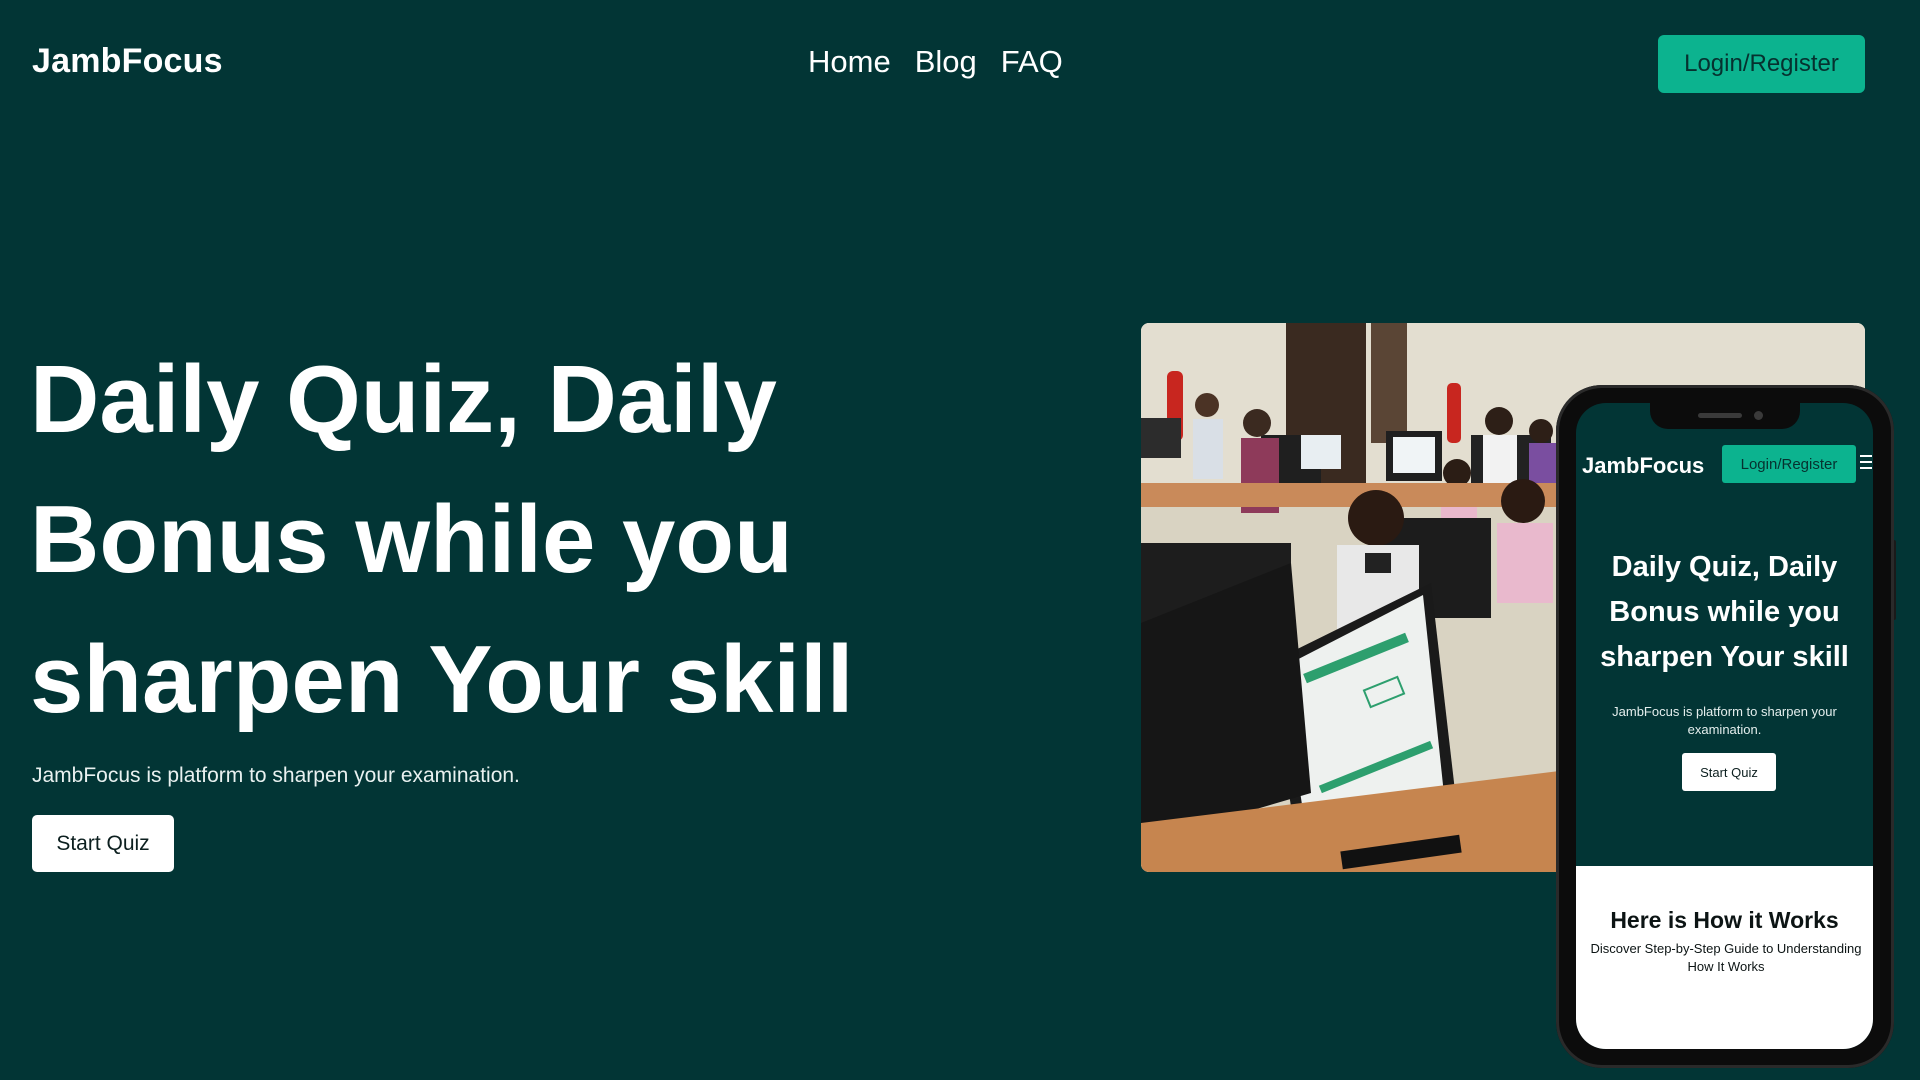 The image size is (1920, 1080). I want to click on mobile-hero-title-line: Bonus while you, so click(1724, 612).